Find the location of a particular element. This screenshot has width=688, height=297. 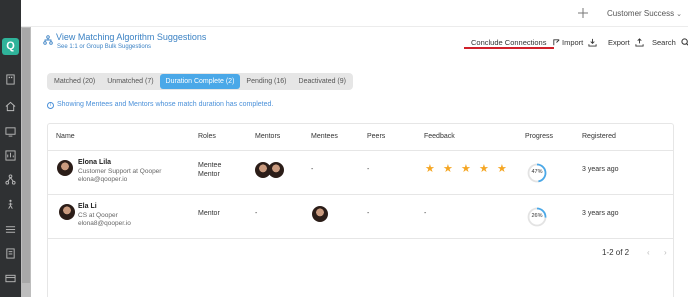

user-email: elona8@qooper.io is located at coordinates (104, 223).